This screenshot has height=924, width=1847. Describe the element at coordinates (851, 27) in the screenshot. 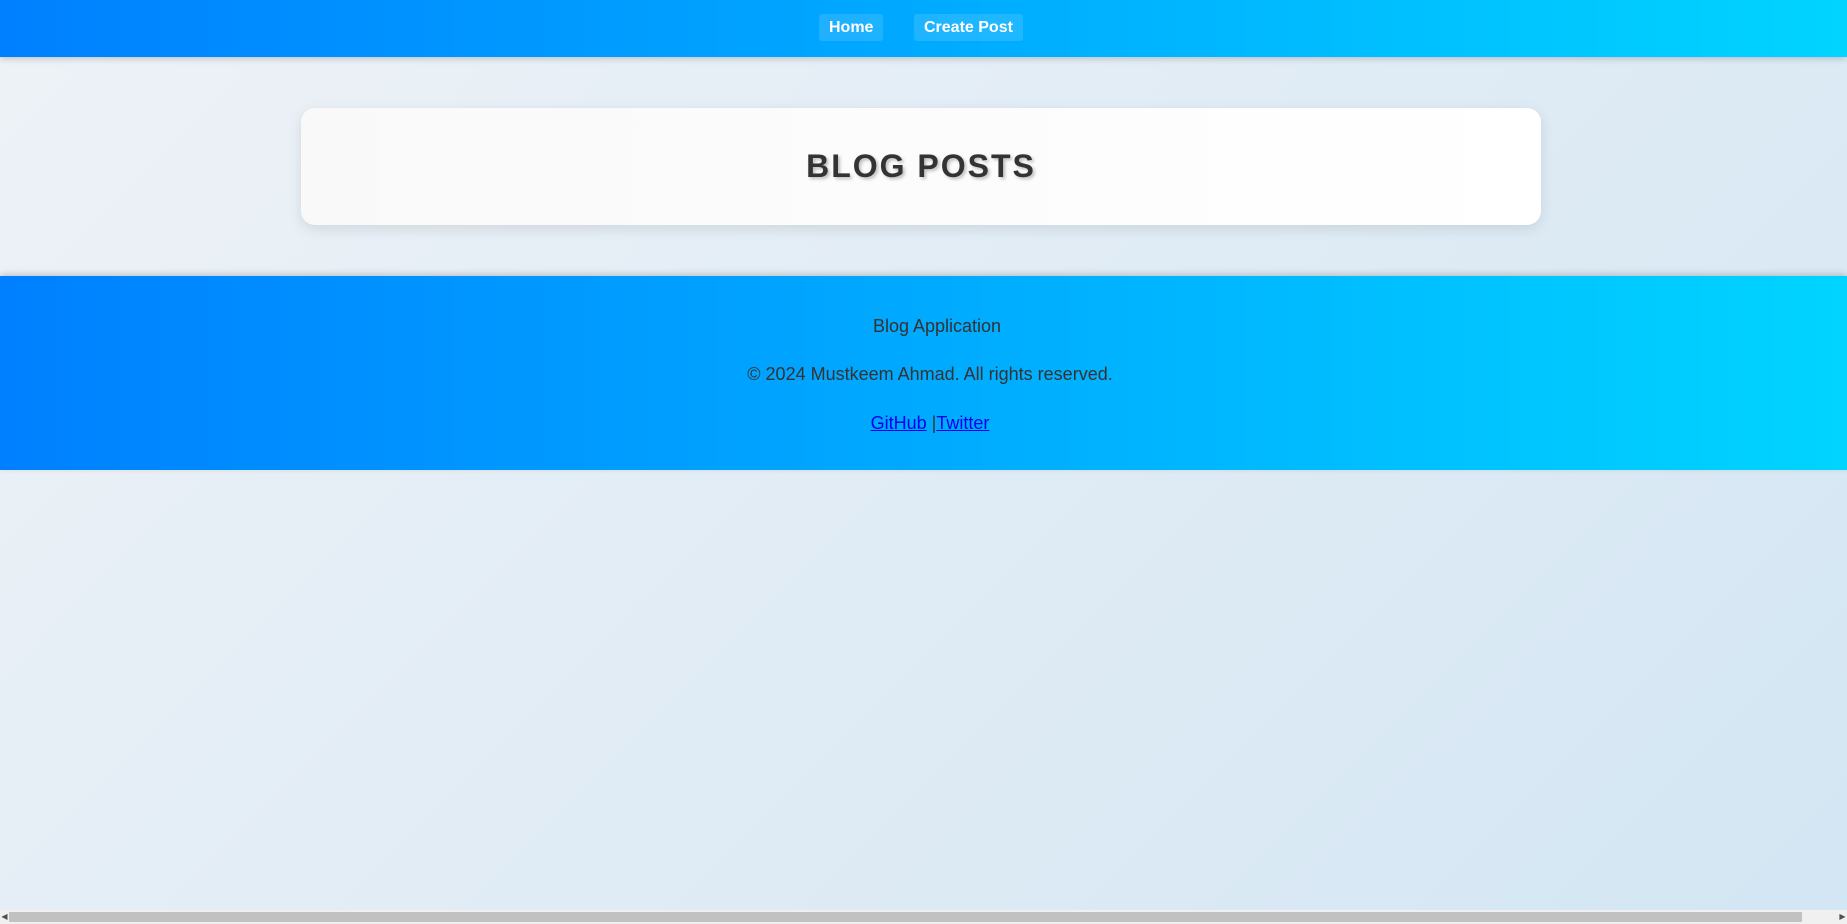

I see `nav-home-link: Home` at that location.